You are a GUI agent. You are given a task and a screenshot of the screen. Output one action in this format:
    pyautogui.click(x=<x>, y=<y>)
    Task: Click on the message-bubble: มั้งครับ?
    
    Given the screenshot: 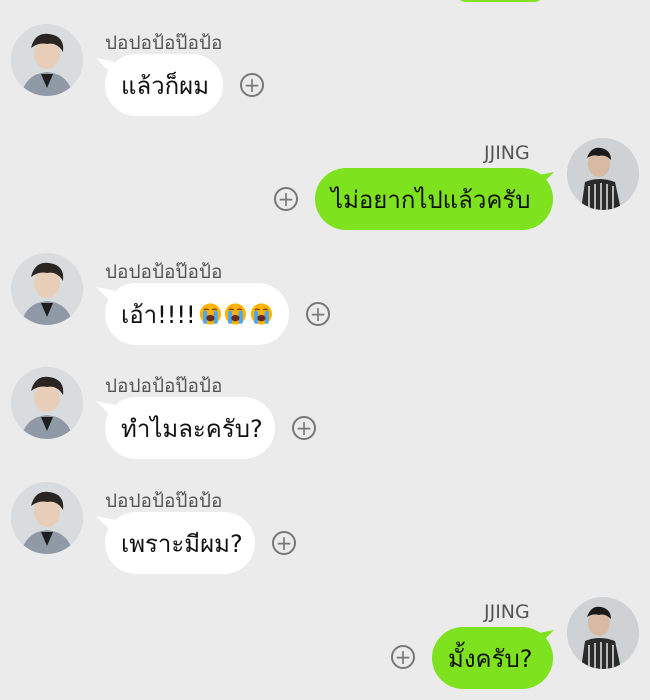 What is the action you would take?
    pyautogui.click(x=492, y=658)
    